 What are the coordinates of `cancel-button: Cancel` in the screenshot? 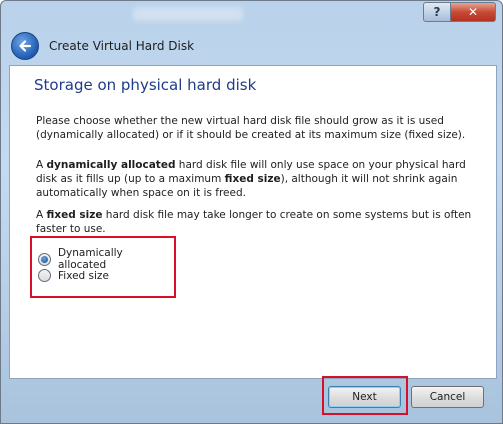 It's located at (447, 397).